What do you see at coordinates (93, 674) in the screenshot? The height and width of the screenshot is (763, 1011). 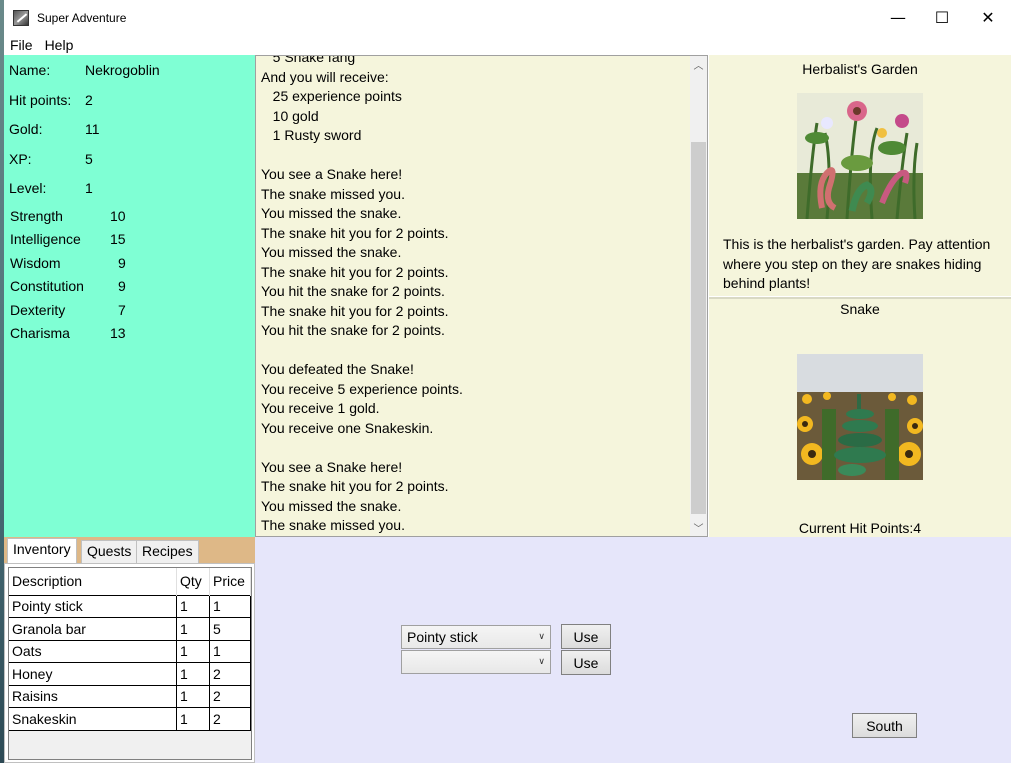 I see `inventory-cell-description: Honey` at bounding box center [93, 674].